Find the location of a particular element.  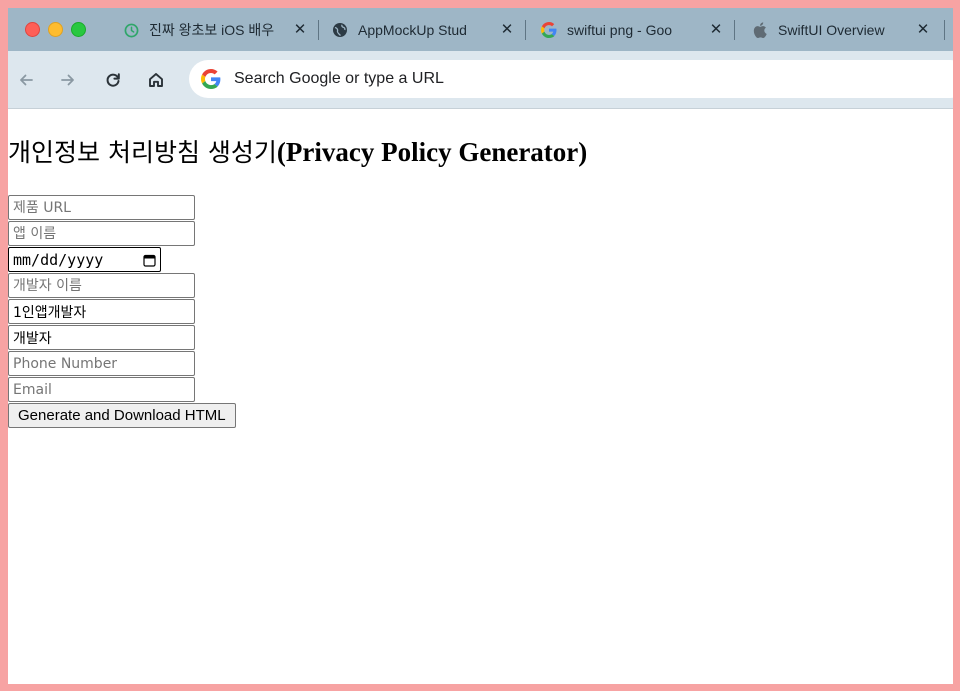

close-window-button is located at coordinates (32, 29).